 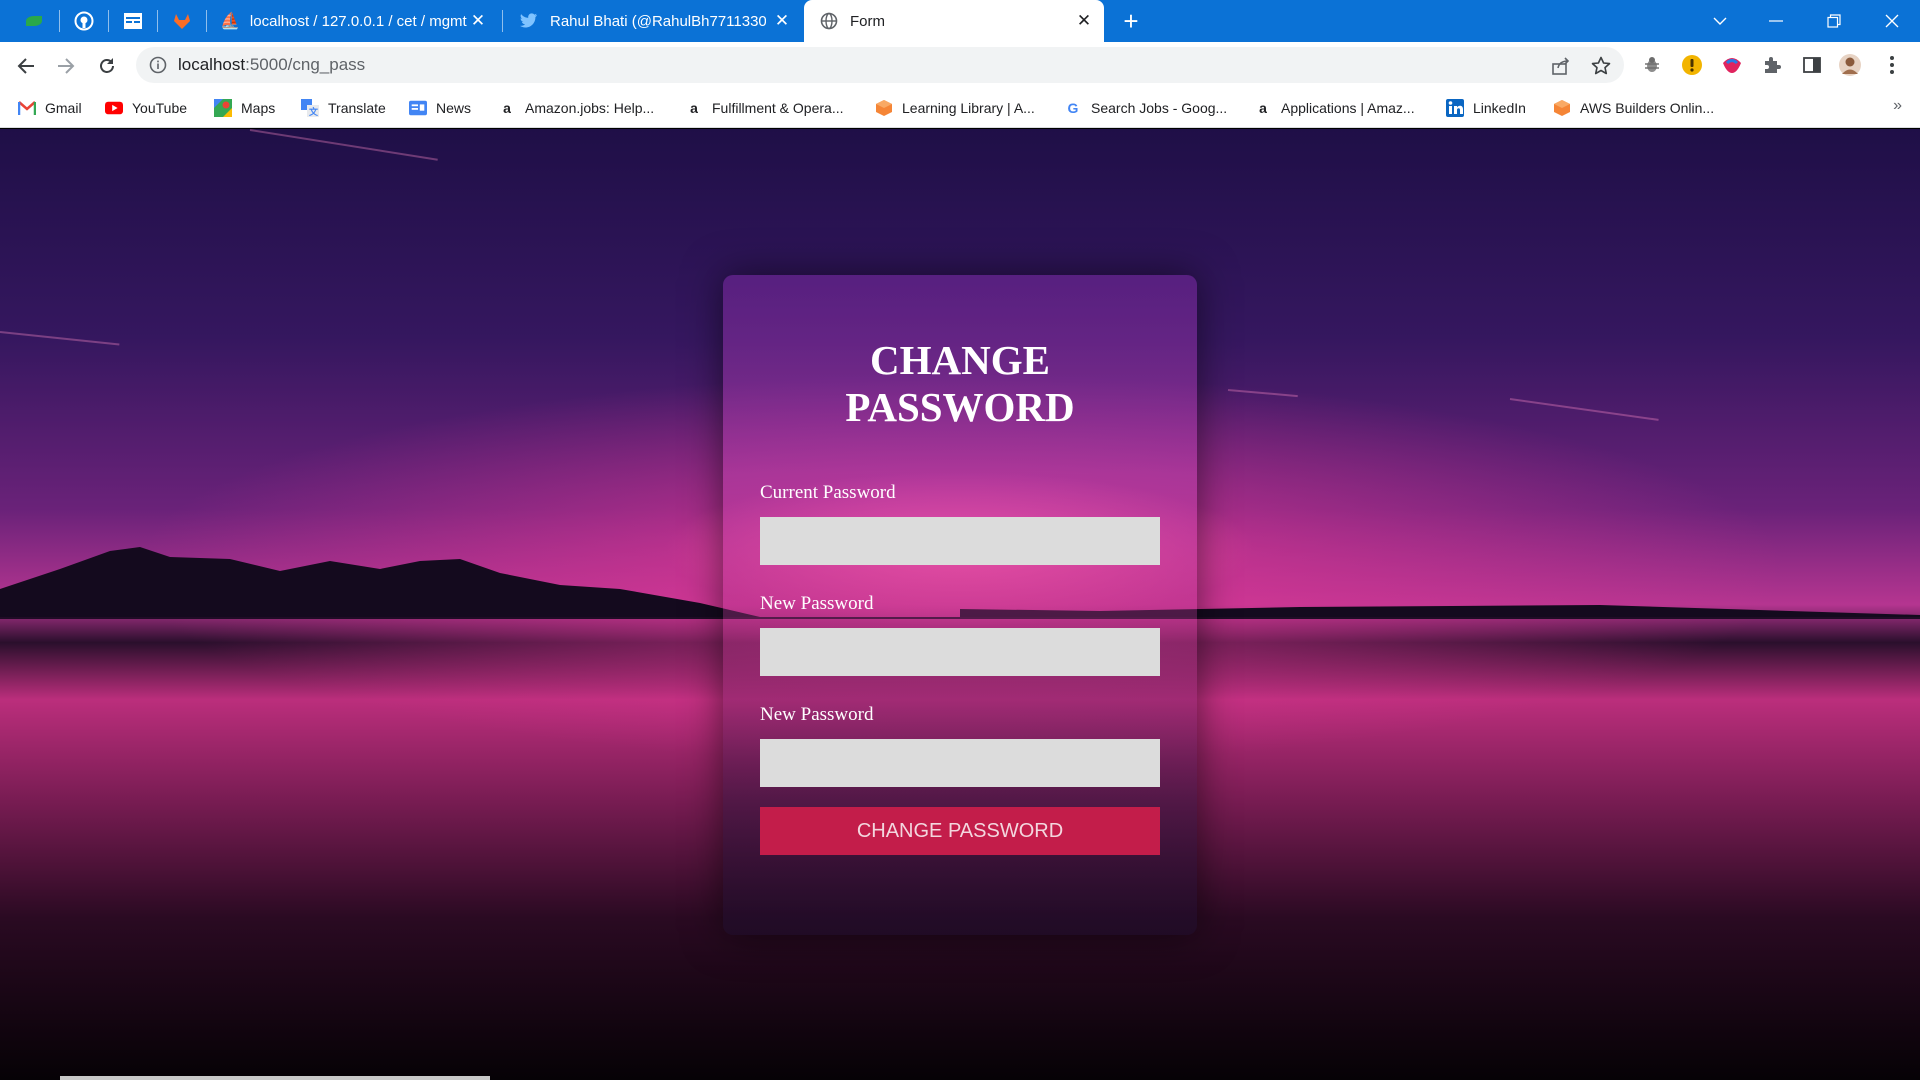 I want to click on bug-extension-icon, so click(x=1652, y=65).